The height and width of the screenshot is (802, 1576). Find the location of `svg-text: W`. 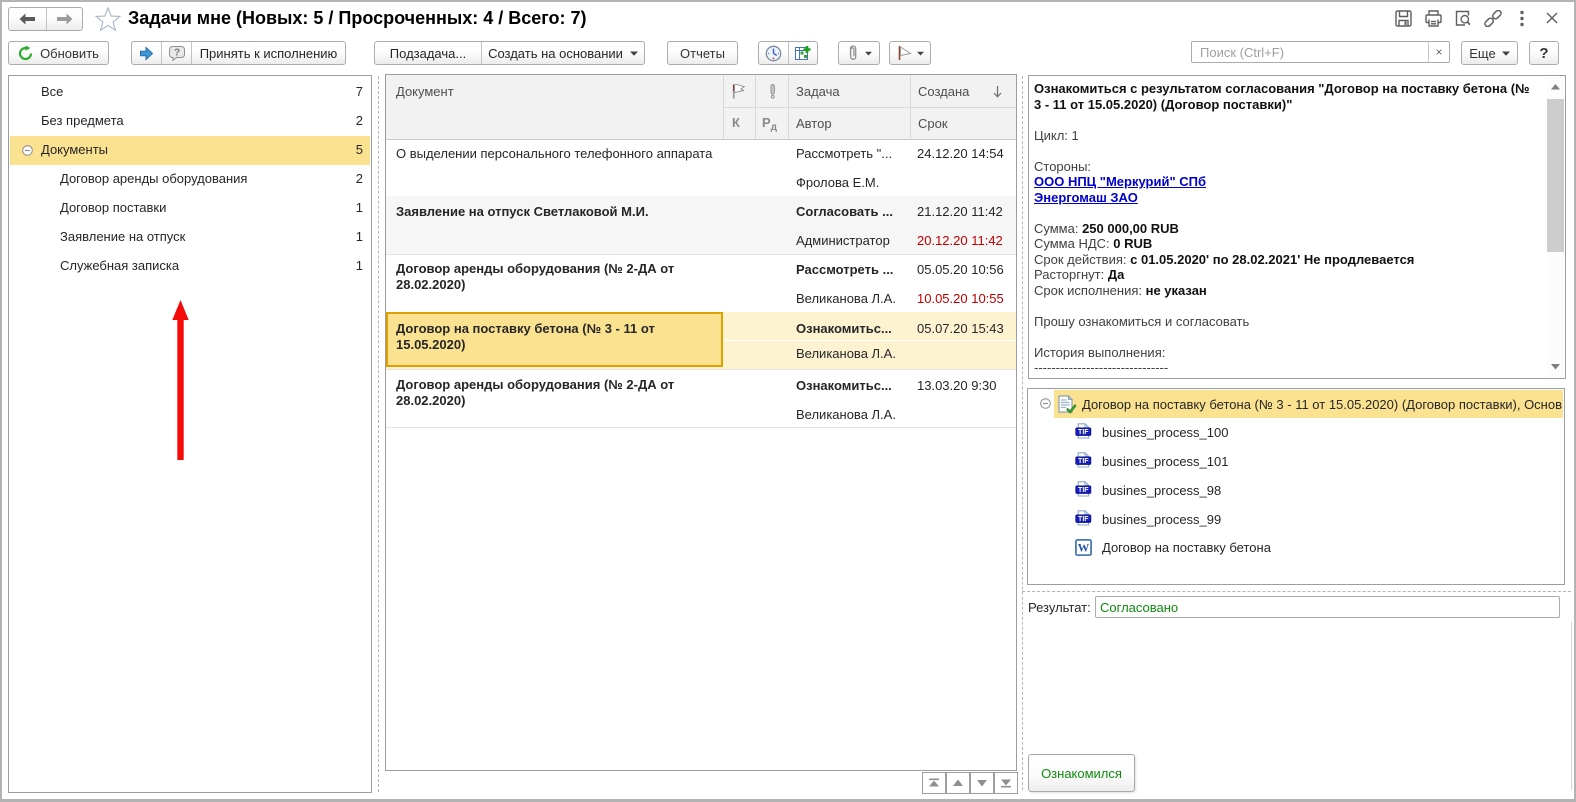

svg-text: W is located at coordinates (1084, 549).